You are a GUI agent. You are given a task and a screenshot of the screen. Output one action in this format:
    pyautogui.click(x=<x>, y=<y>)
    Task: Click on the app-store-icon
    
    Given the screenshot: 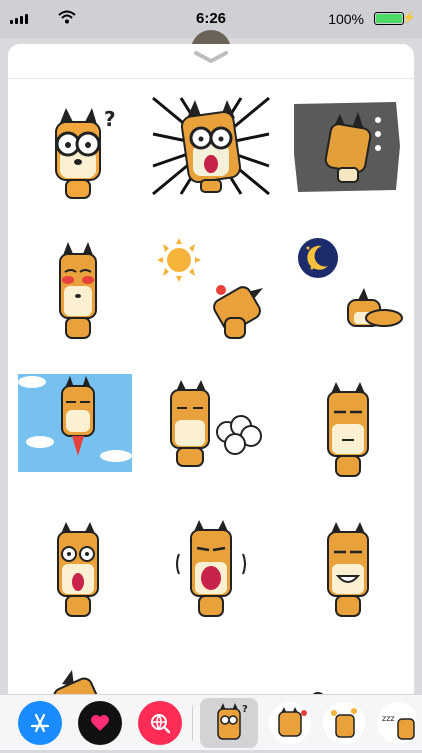 What is the action you would take?
    pyautogui.click(x=40, y=723)
    